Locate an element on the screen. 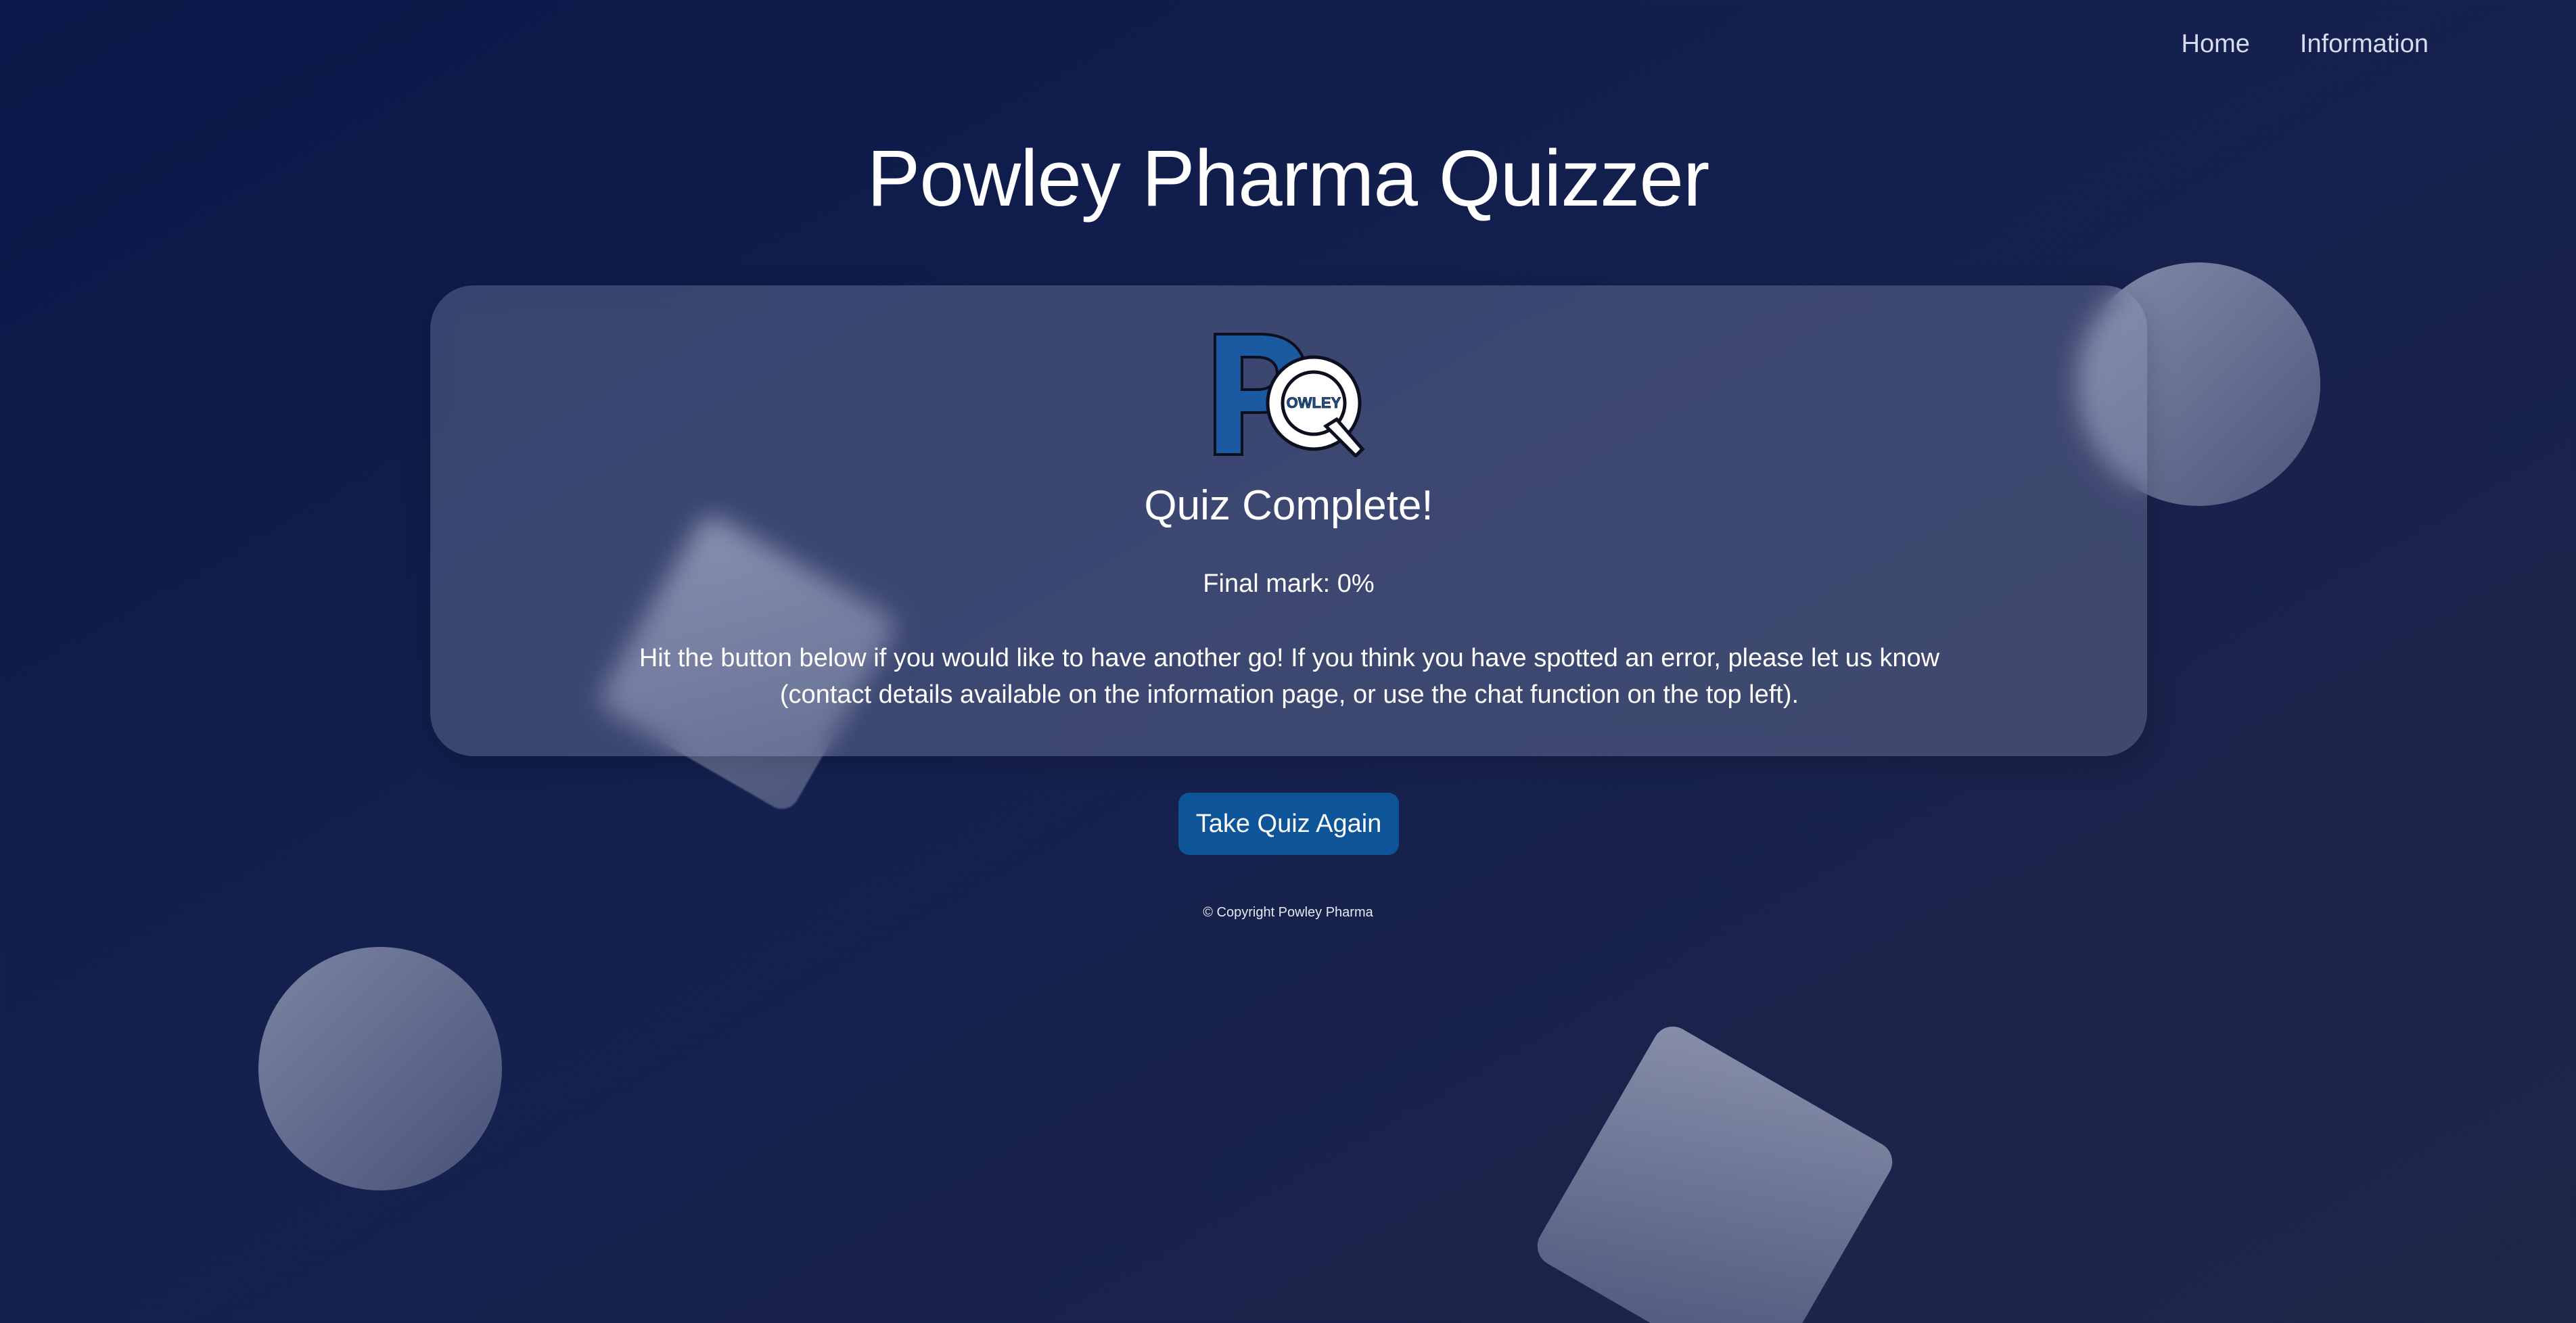  nav-link-information: Information is located at coordinates (2364, 44).